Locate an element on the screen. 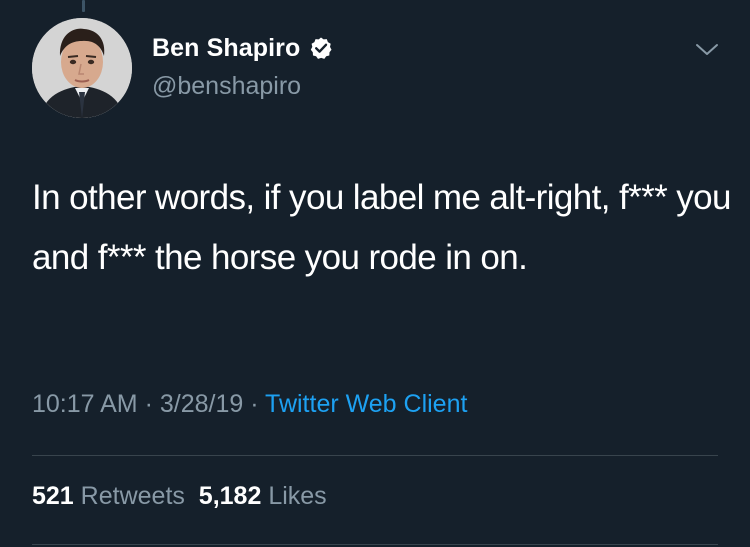 Image resolution: width=750 pixels, height=547 pixels. avatar-image is located at coordinates (82, 68).